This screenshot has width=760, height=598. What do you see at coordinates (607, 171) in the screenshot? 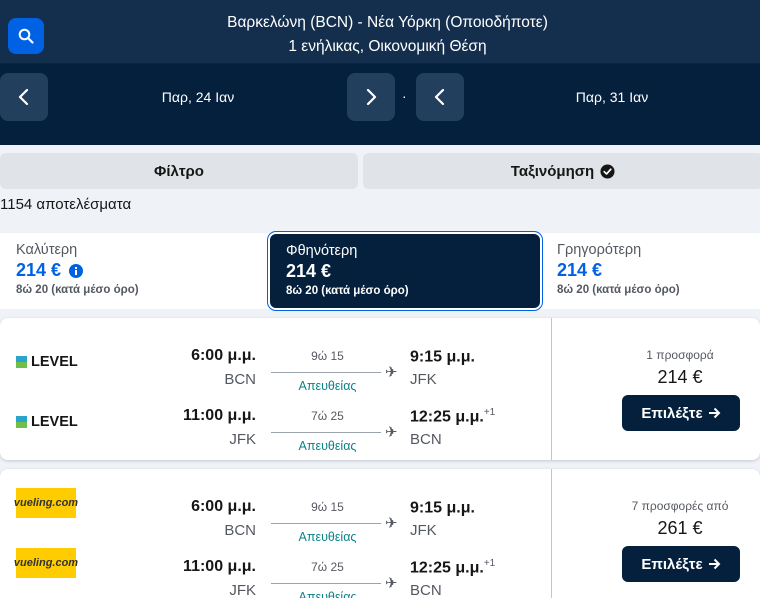
I see `check-circle-icon` at bounding box center [607, 171].